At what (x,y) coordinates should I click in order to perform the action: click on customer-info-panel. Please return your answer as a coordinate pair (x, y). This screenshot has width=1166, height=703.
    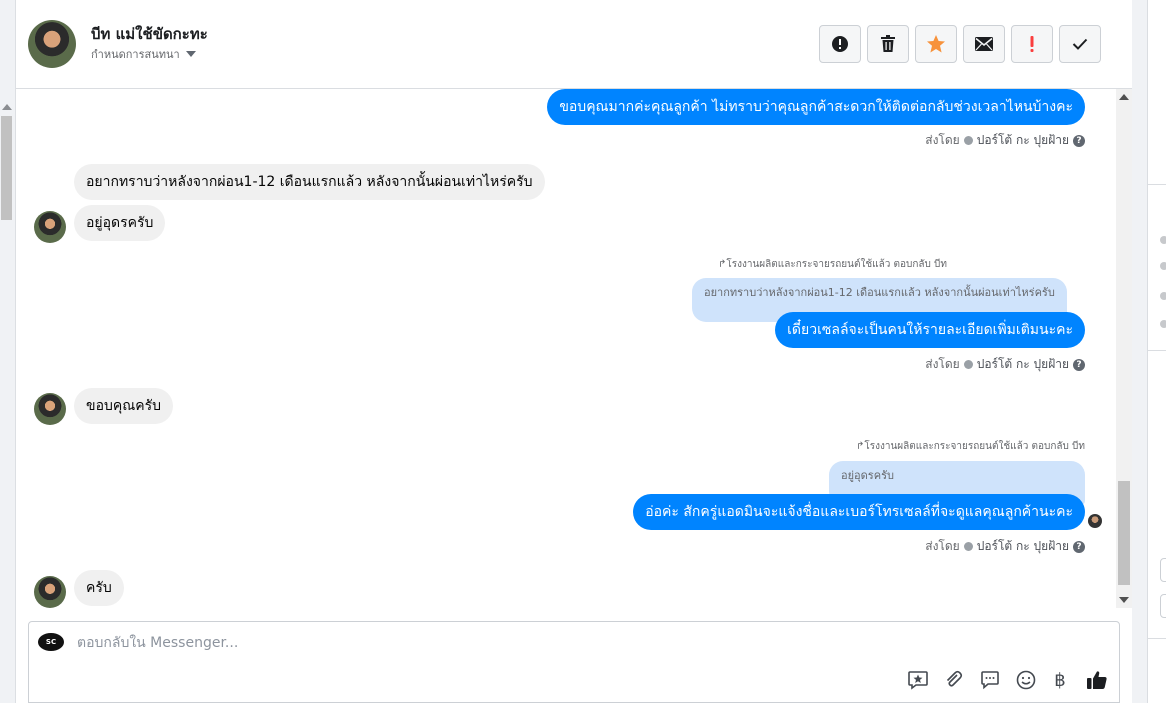
    Looking at the image, I should click on (1156, 351).